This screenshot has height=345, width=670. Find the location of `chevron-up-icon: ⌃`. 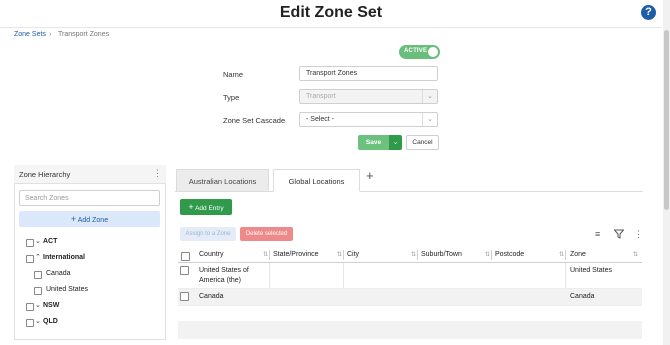

chevron-up-icon: ⌃ is located at coordinates (38, 257).